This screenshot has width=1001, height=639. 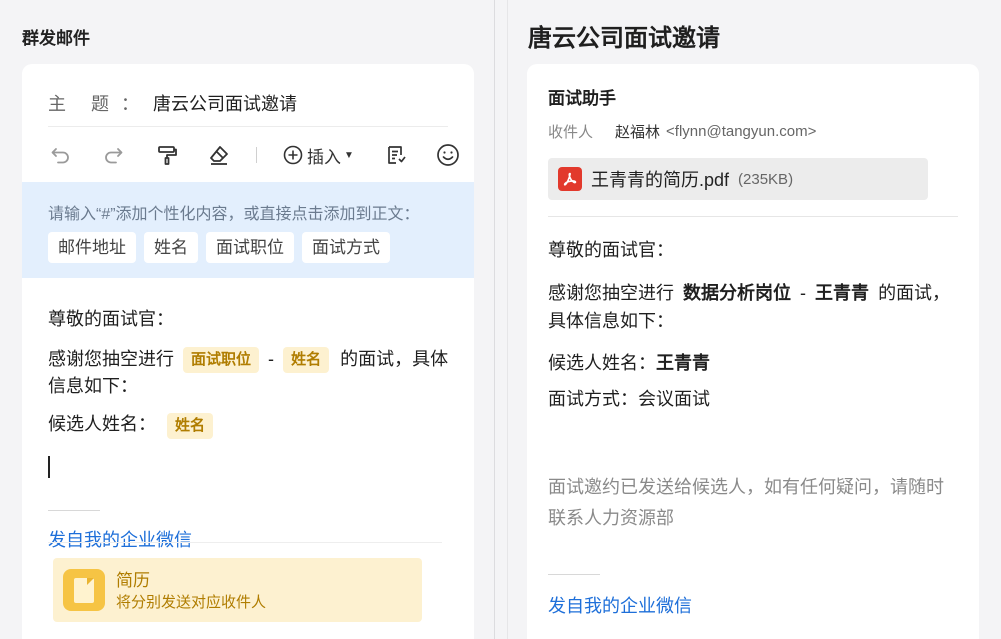 What do you see at coordinates (293, 155) in the screenshot?
I see `plus-circle-icon` at bounding box center [293, 155].